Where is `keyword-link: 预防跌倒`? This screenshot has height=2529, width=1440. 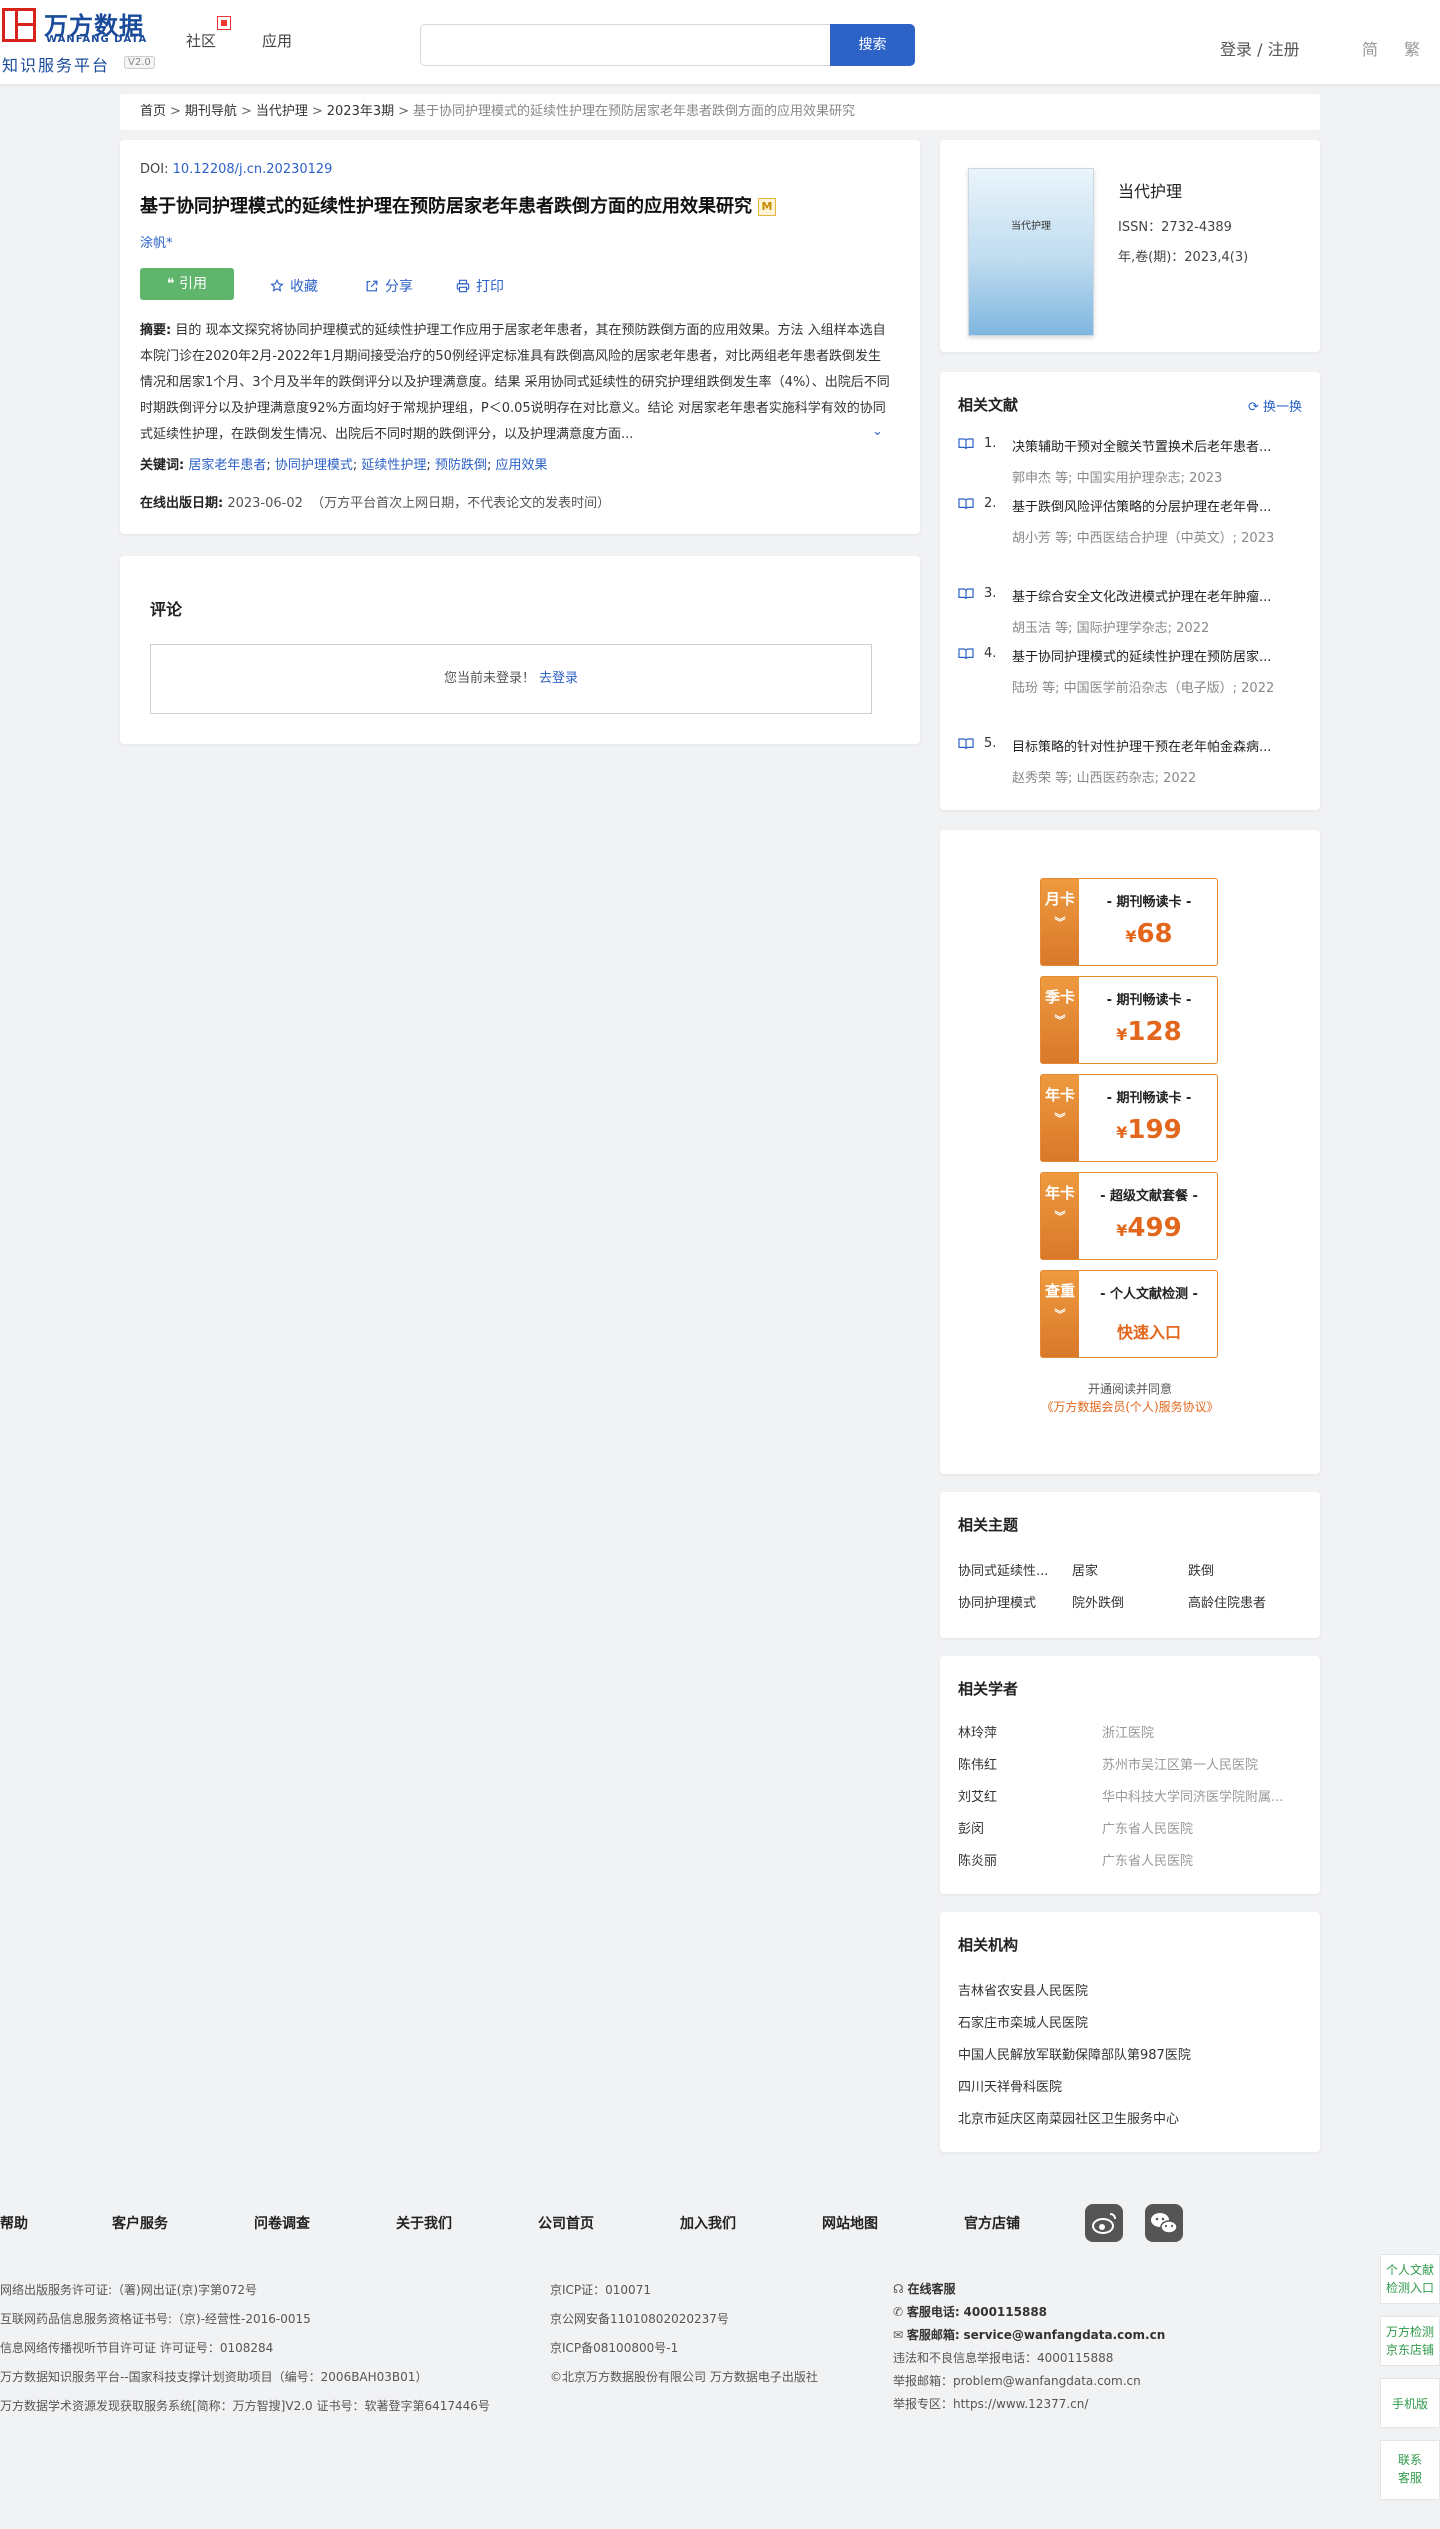
keyword-link: 预防跌倒 is located at coordinates (461, 465).